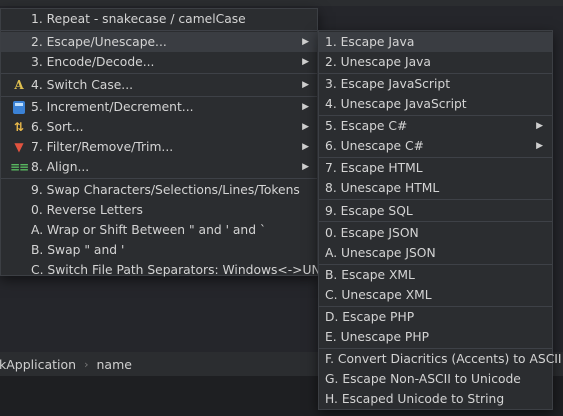 This screenshot has width=563, height=416. Describe the element at coordinates (19, 107) in the screenshot. I see `calculator-icon` at that location.